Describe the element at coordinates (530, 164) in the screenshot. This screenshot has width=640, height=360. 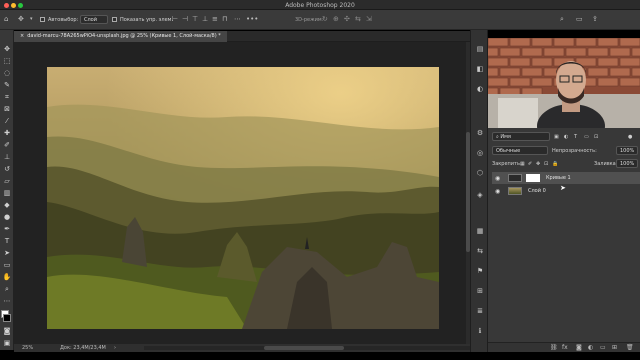
I see `lock-image-icon: ✐` at that location.